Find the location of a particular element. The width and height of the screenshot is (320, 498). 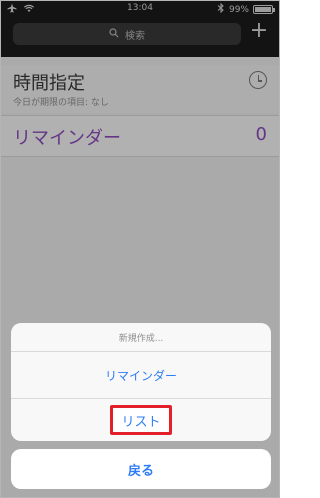

new-list-button: リスト is located at coordinates (141, 420).